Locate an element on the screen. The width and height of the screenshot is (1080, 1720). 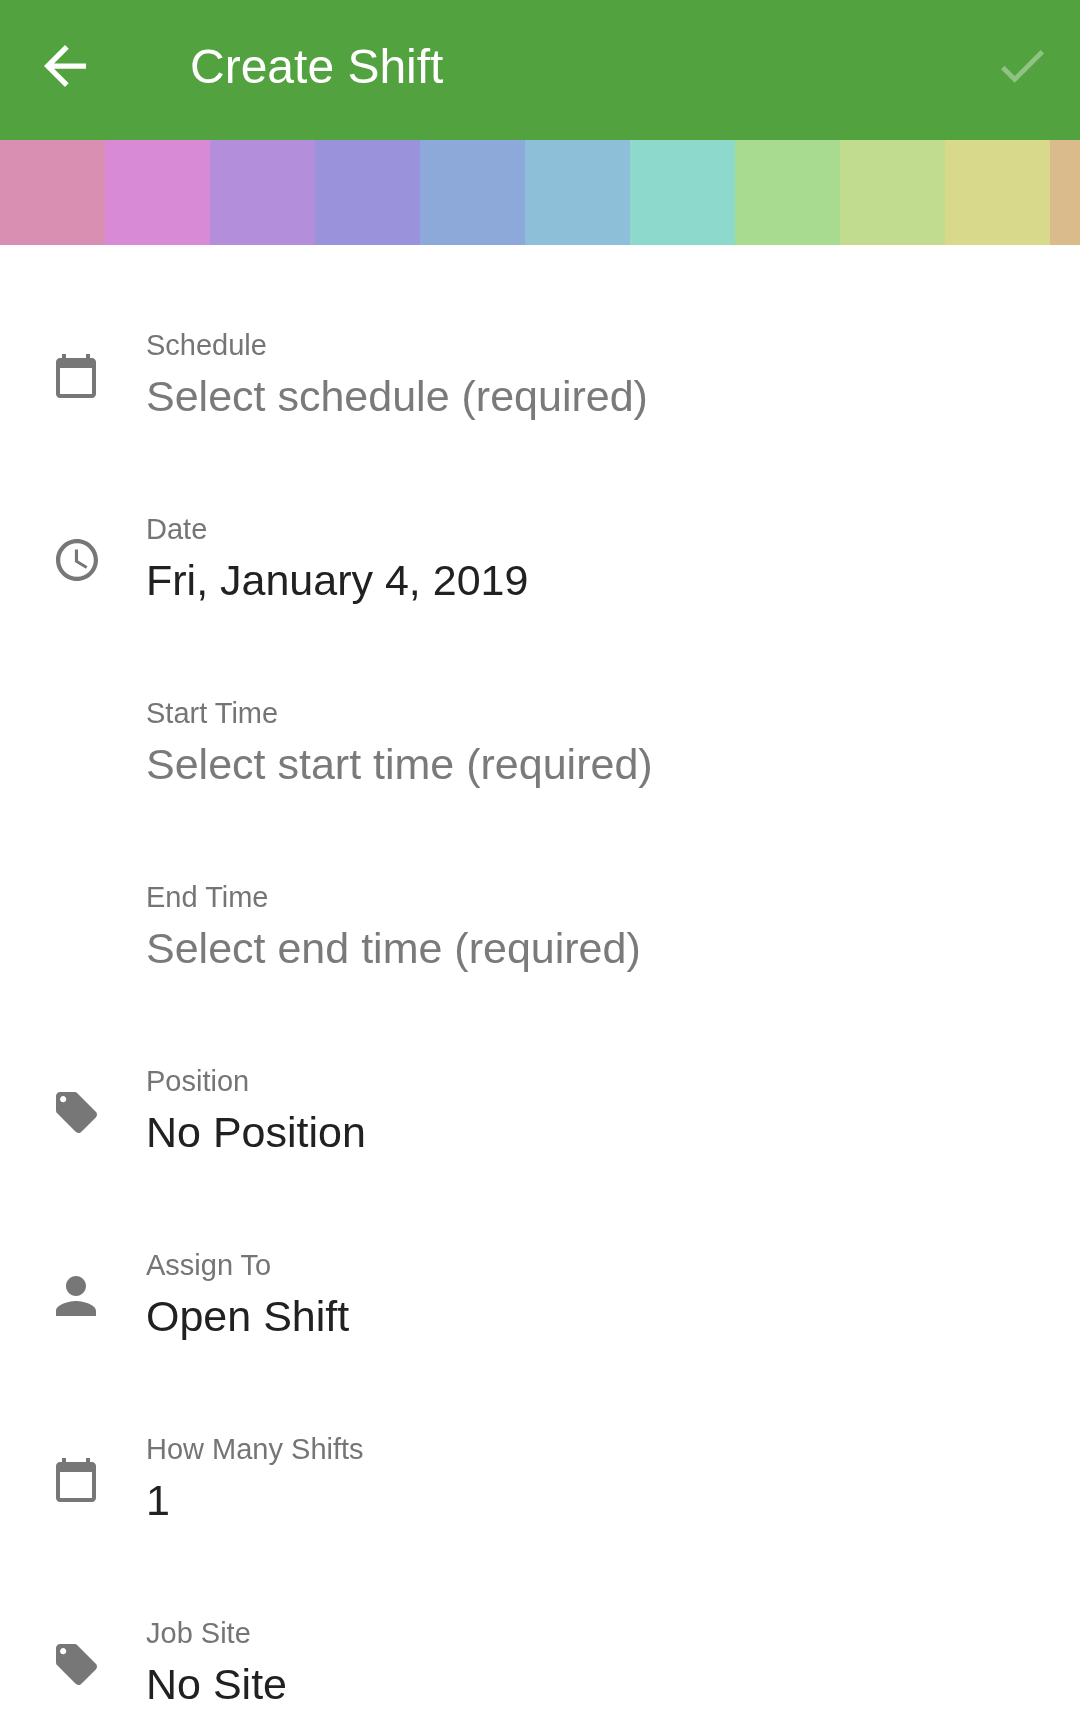
back-arrow-icon is located at coordinates (65, 66).